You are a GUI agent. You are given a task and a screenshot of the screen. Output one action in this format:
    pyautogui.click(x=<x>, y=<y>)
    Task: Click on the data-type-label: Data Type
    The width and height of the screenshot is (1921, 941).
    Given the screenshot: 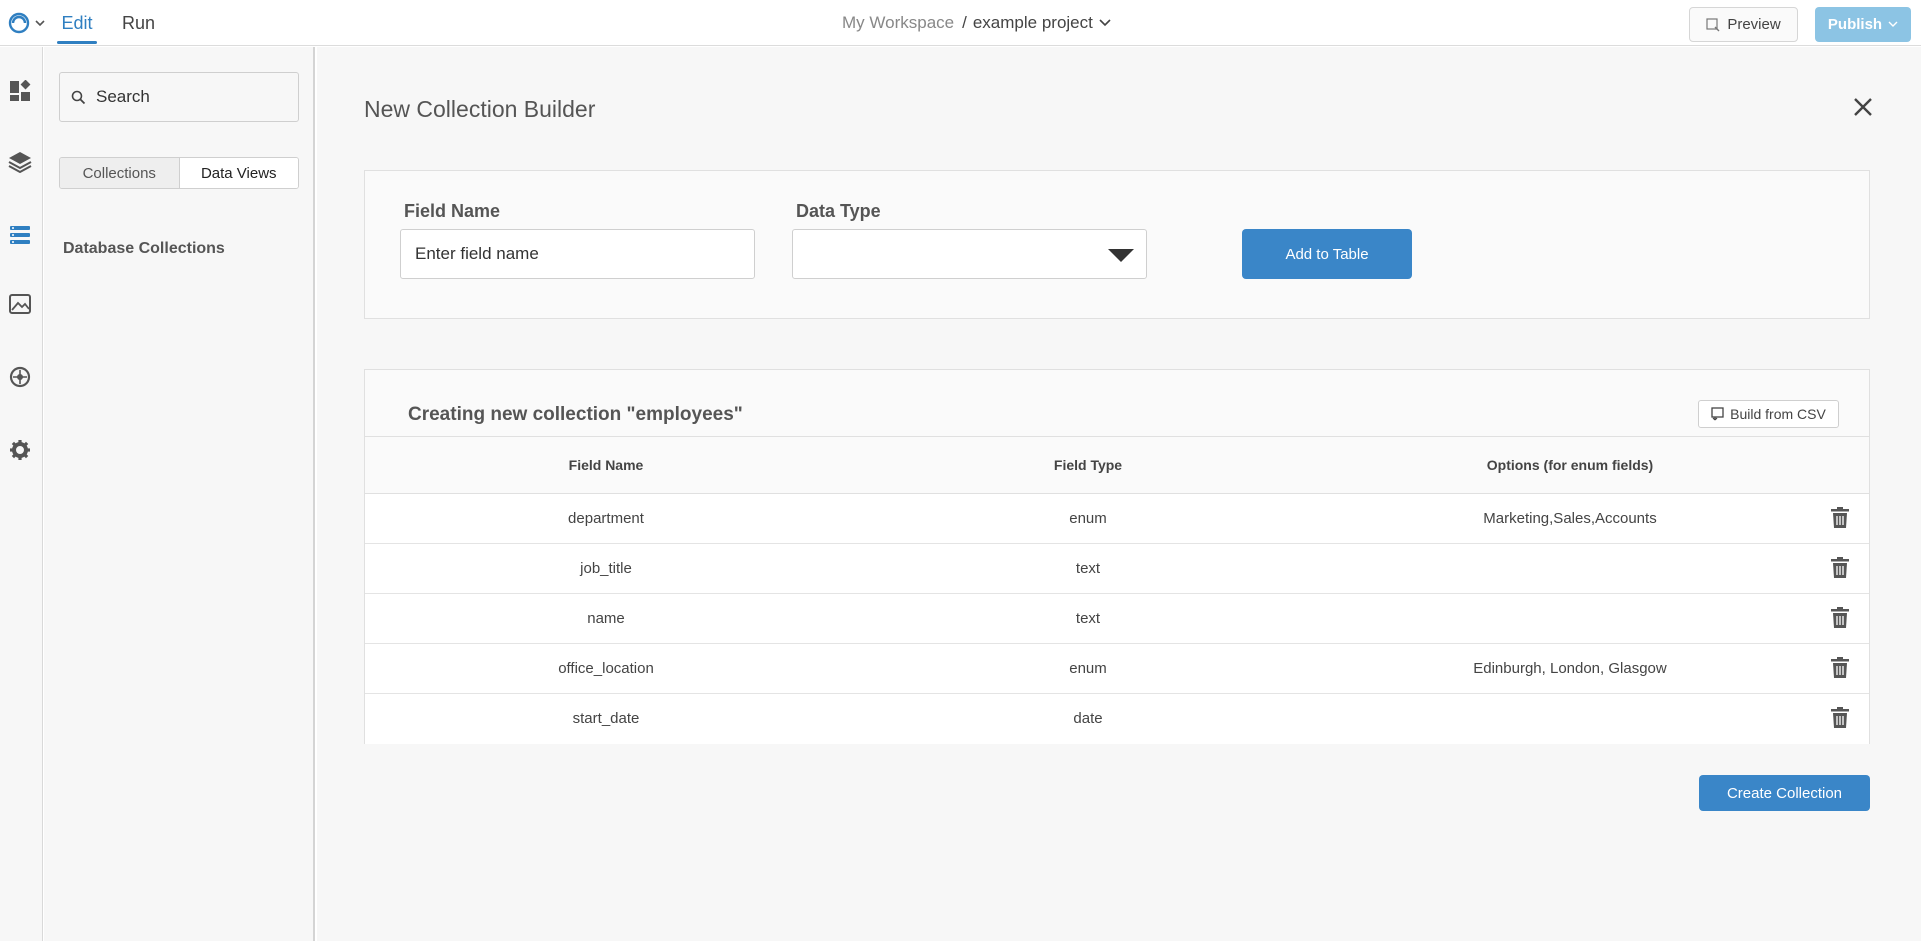 What is the action you would take?
    pyautogui.click(x=838, y=211)
    